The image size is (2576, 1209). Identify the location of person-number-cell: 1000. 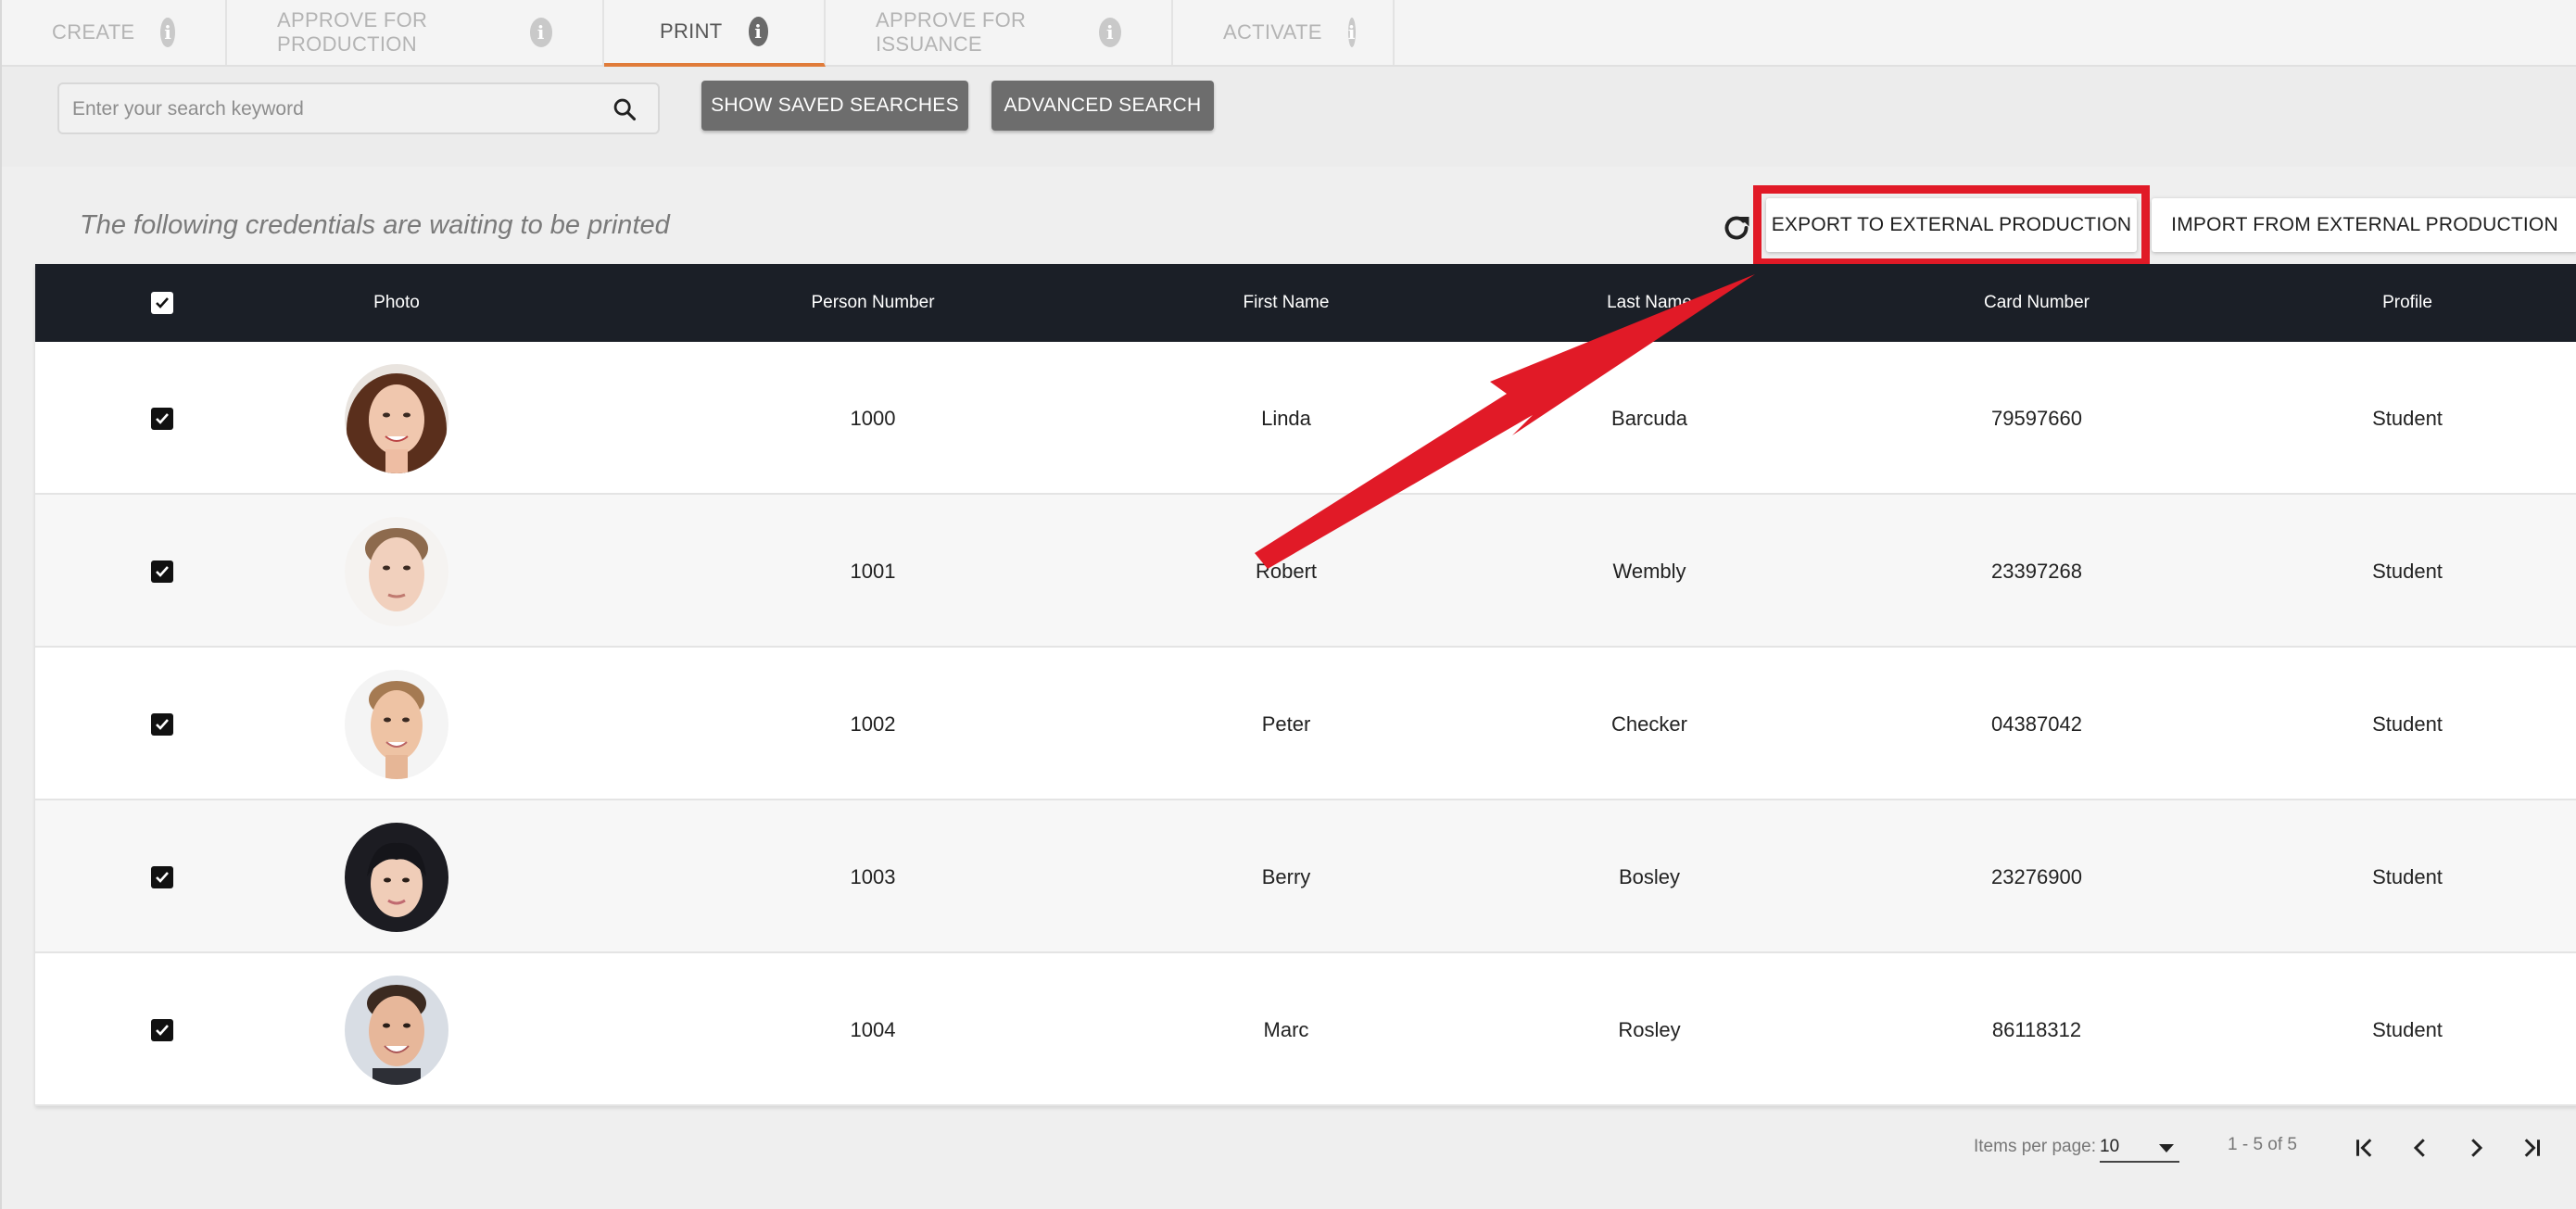
(873, 418).